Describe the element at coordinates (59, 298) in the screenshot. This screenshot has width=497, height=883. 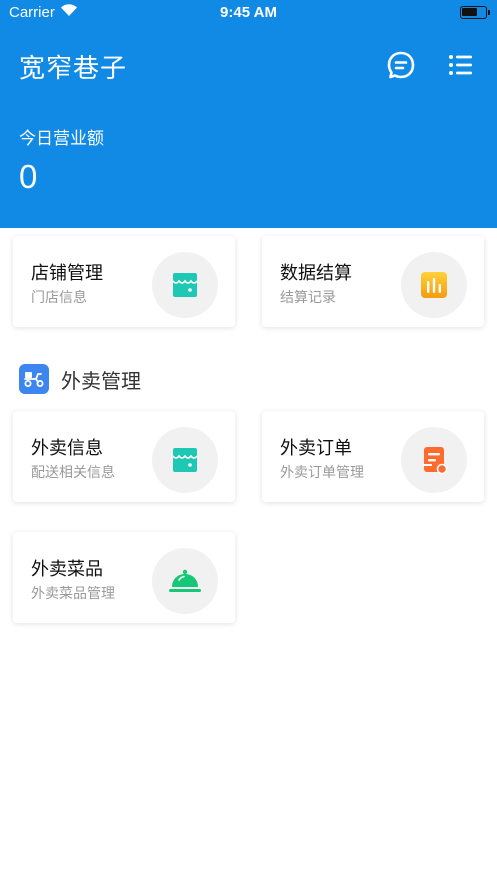
I see `card-subtitle: 门店信息` at that location.